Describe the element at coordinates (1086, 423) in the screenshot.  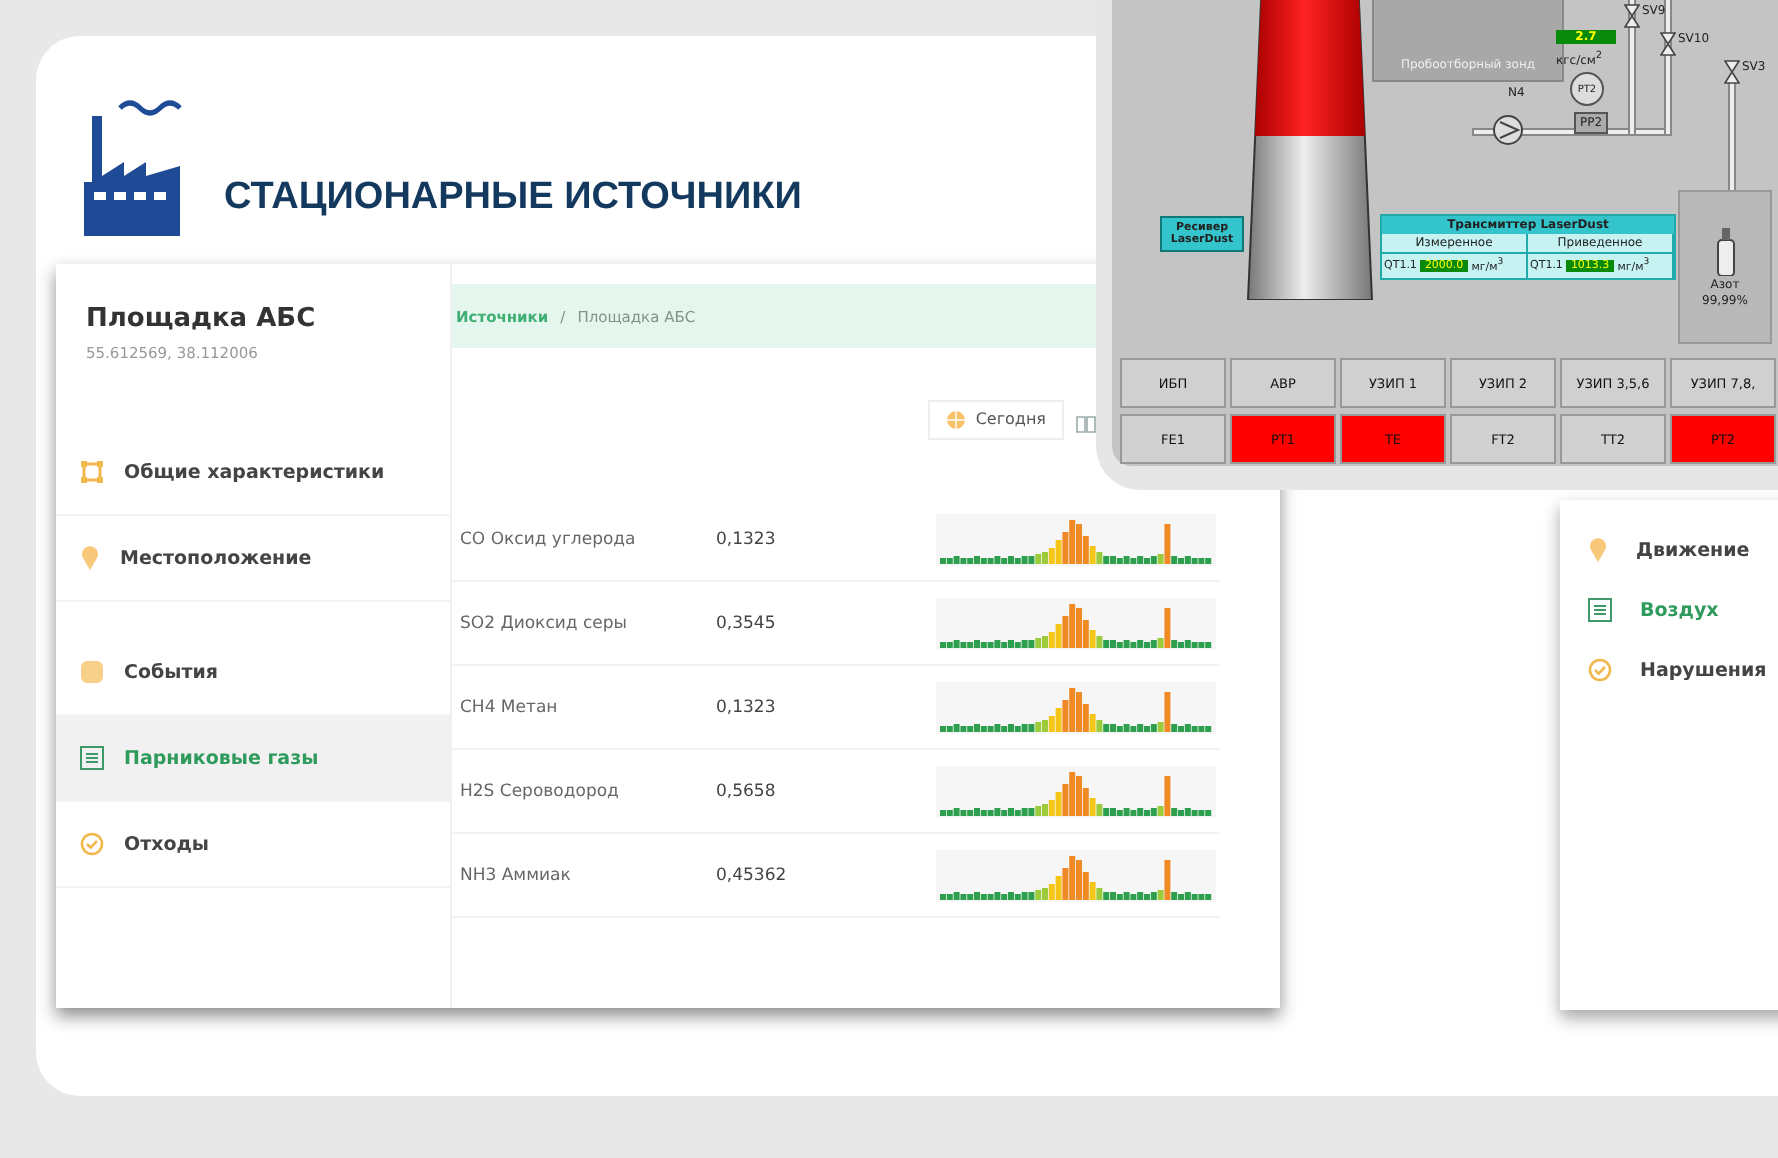
I see `book-icon` at that location.